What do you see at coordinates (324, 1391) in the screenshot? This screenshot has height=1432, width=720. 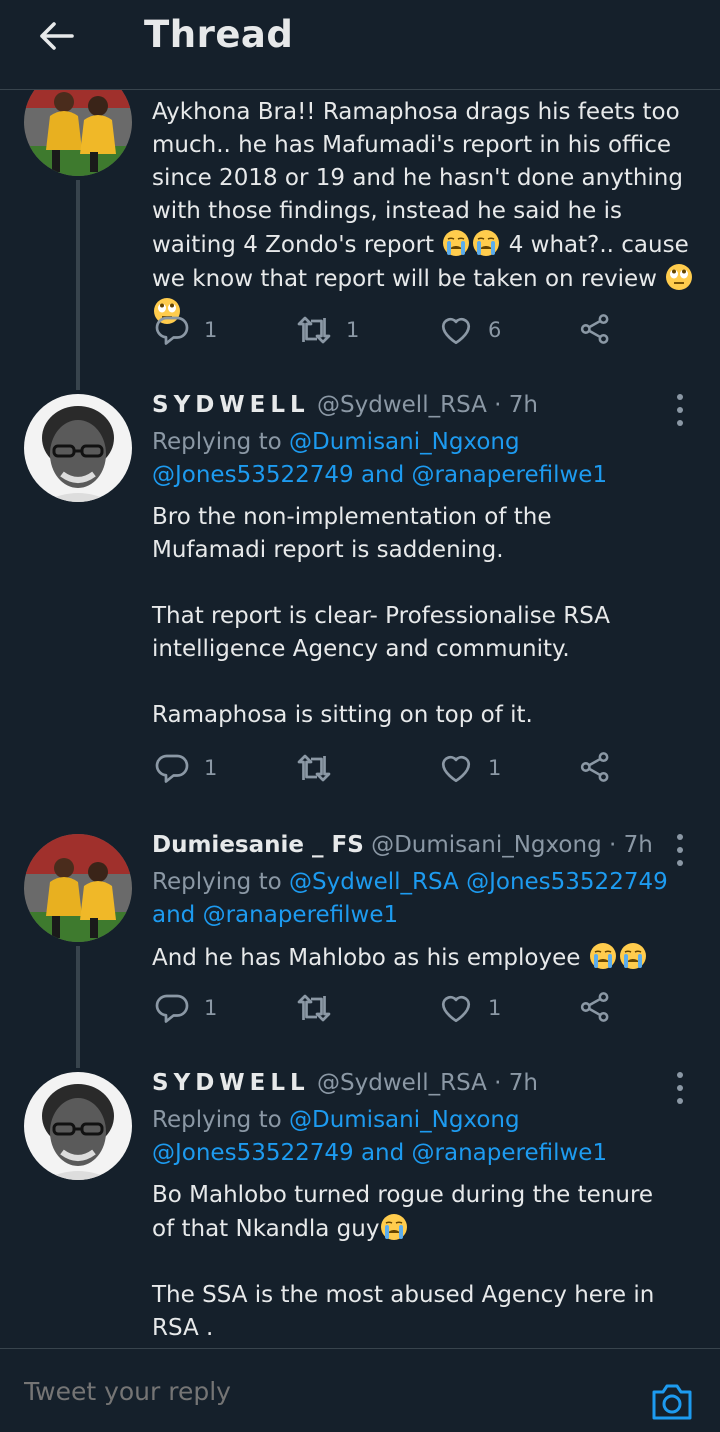 I see `reply-input` at bounding box center [324, 1391].